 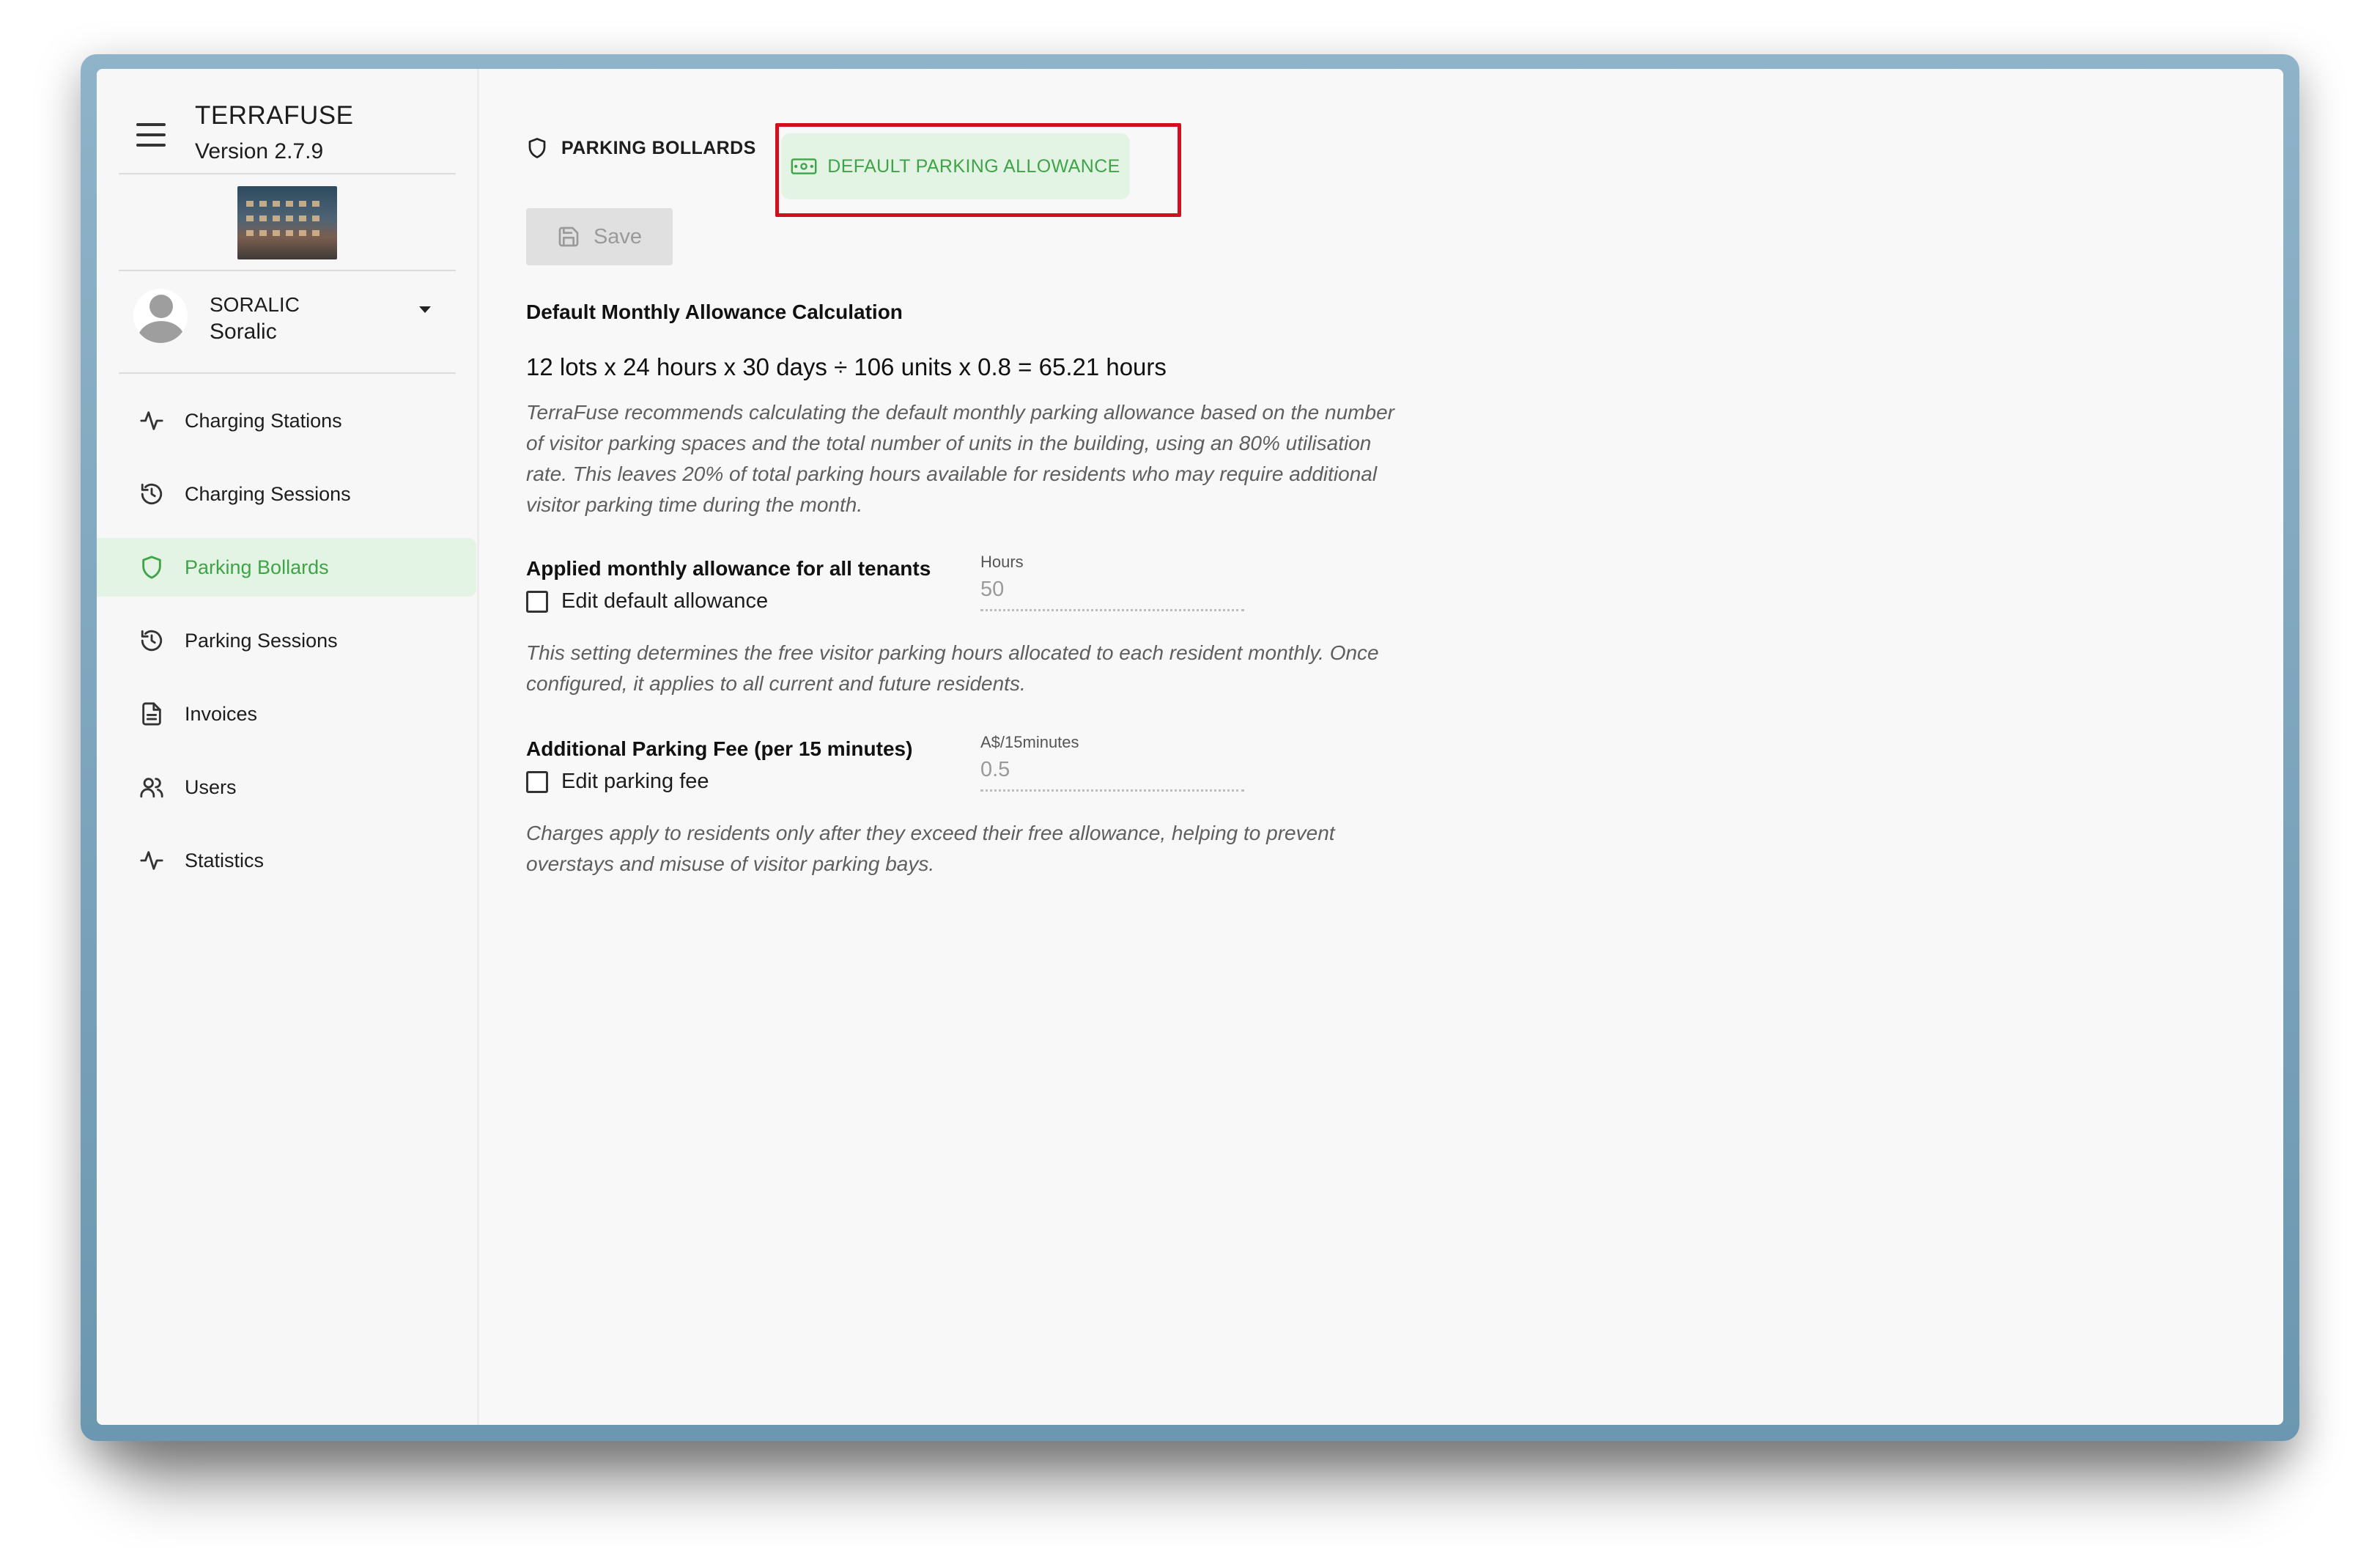 I want to click on sidebar-item-charging-stations: Charging Stations, so click(x=286, y=420).